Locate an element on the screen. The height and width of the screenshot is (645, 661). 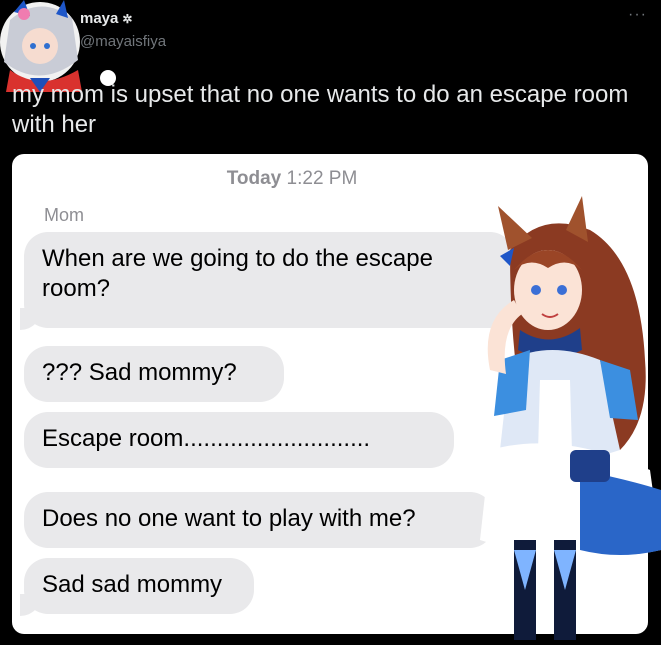
message-text: Sad sad mommy is located at coordinates (132, 584).